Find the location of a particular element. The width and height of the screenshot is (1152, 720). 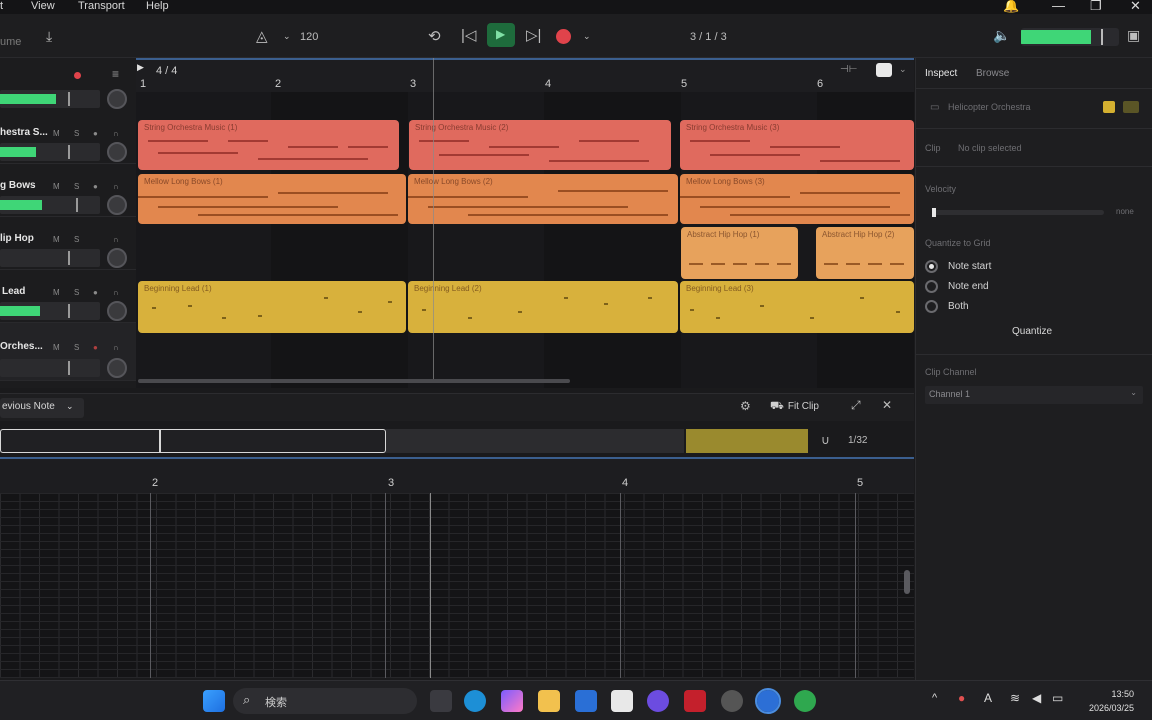

minimize-icon: — is located at coordinates (1058, 6).